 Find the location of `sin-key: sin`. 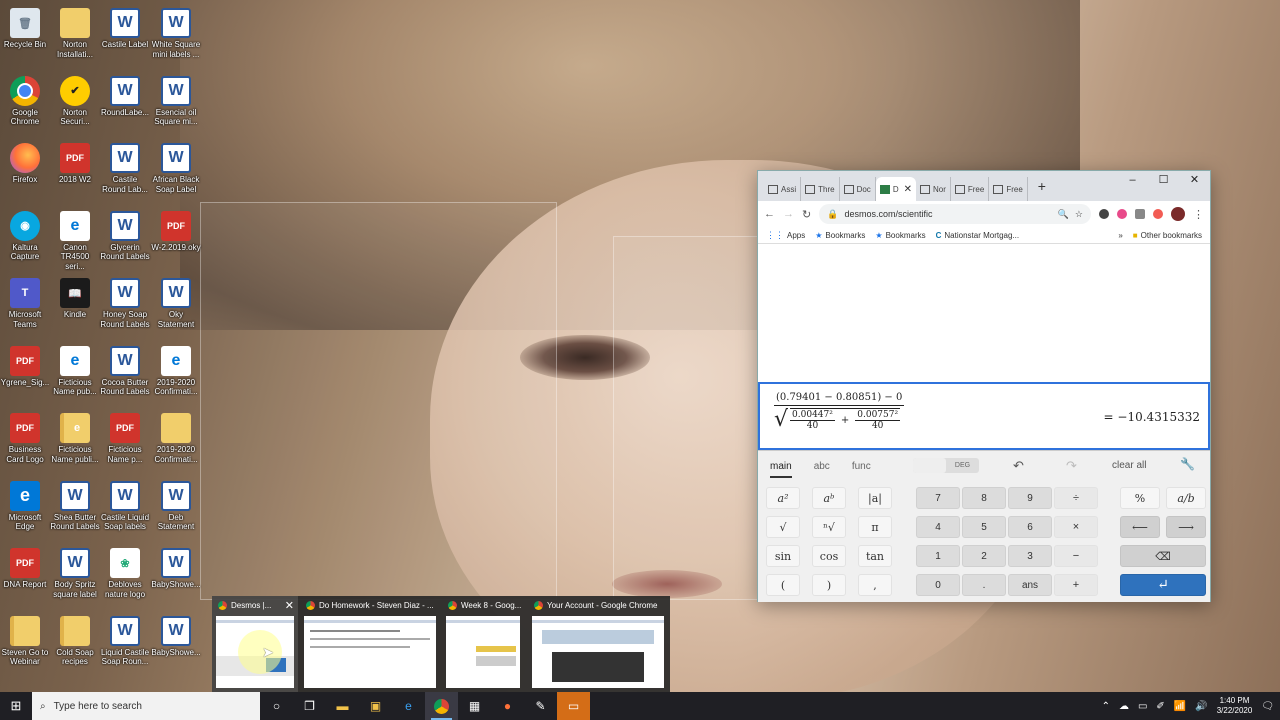

sin-key: sin is located at coordinates (783, 556).